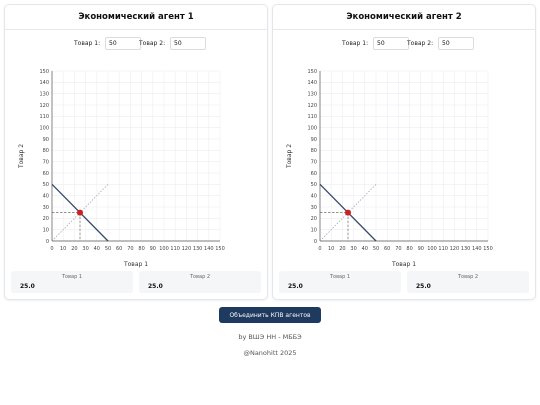 The height and width of the screenshot is (405, 540). What do you see at coordinates (136, 17) in the screenshot?
I see `agent-1-title: Экономический агент 1` at bounding box center [136, 17].